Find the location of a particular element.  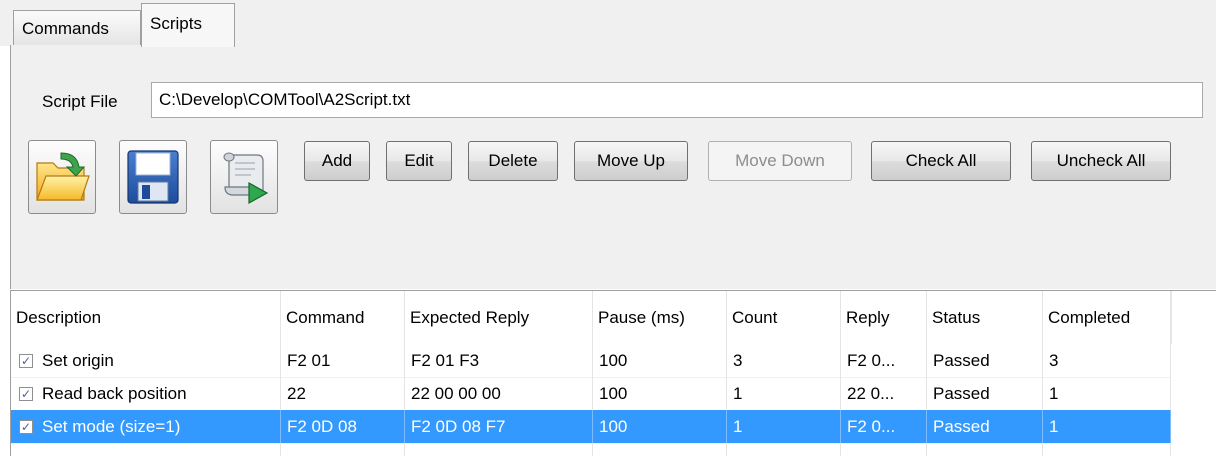

script-run-icon is located at coordinates (246, 178).